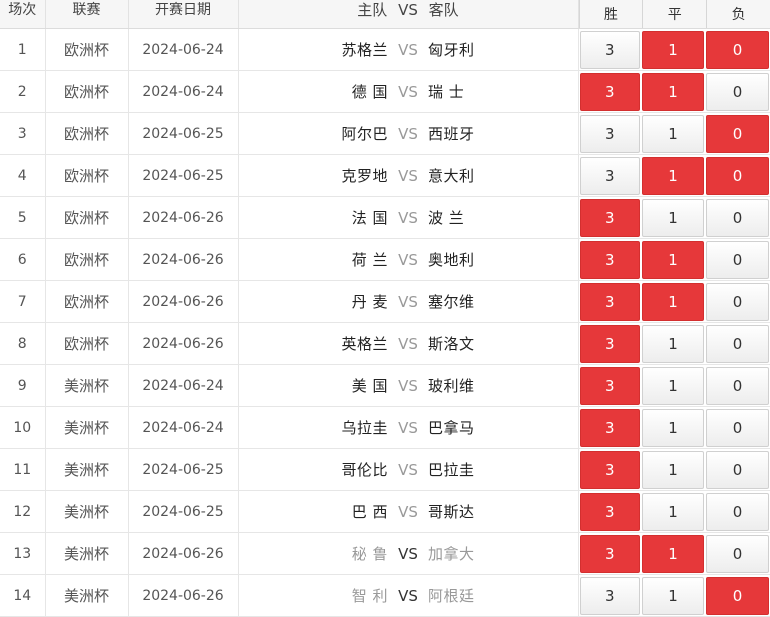 The width and height of the screenshot is (770, 617). I want to click on league-name: 欧洲杯, so click(87, 133).